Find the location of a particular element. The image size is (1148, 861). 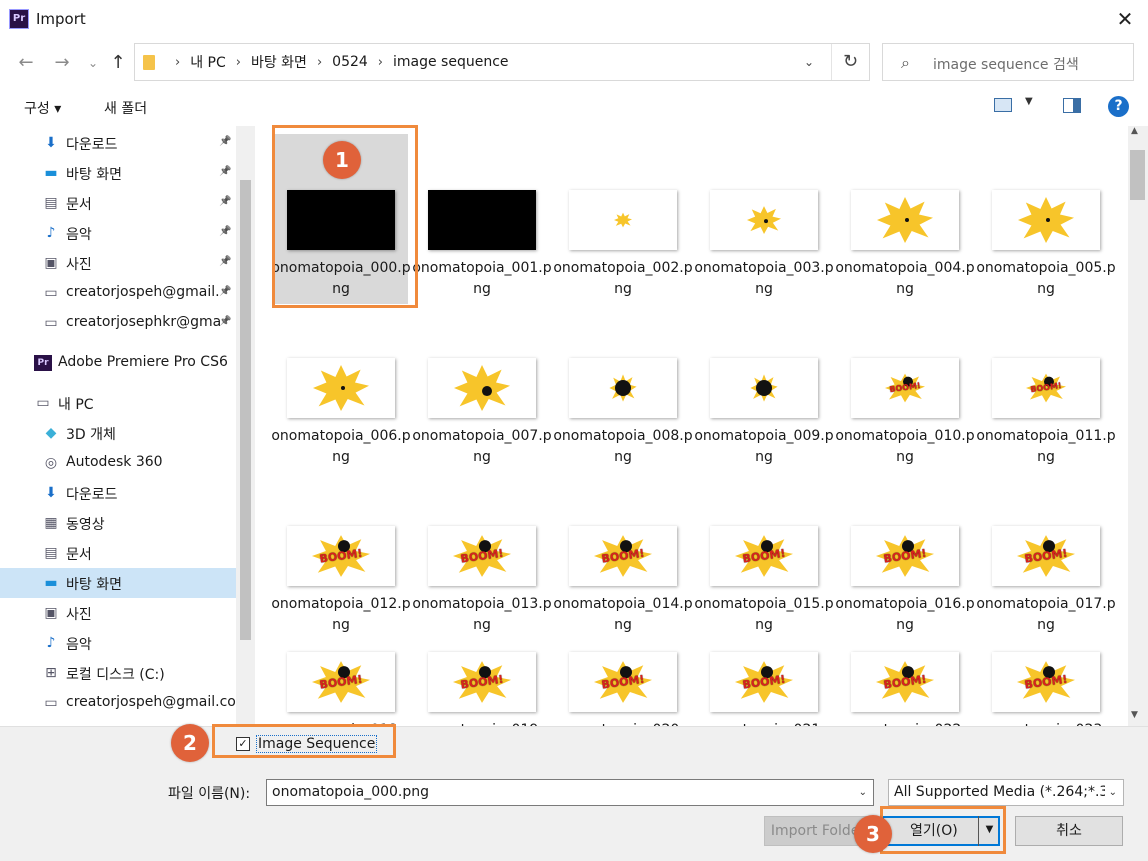

file-item: BOOM!onomatopoia_021.png is located at coordinates (764, 682).